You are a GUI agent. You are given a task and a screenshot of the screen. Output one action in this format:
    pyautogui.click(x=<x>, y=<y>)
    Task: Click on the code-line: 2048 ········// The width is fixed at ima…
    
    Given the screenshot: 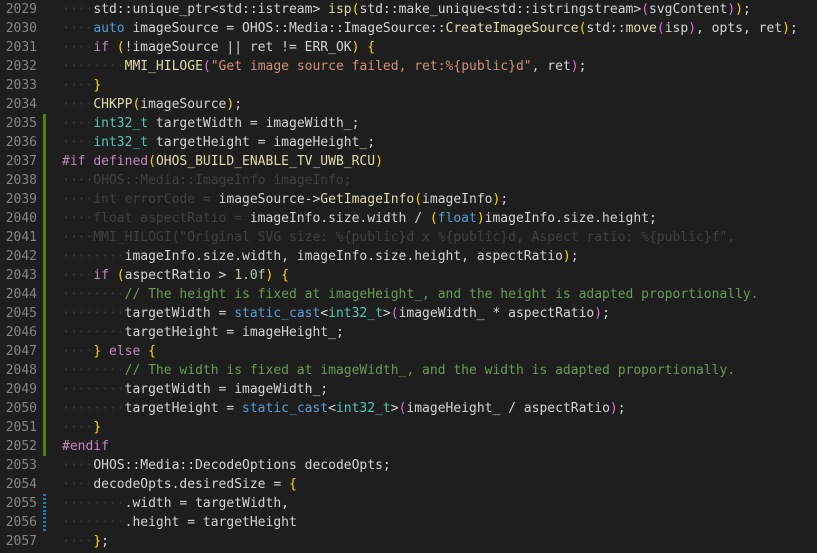 What is the action you would take?
    pyautogui.click(x=408, y=370)
    